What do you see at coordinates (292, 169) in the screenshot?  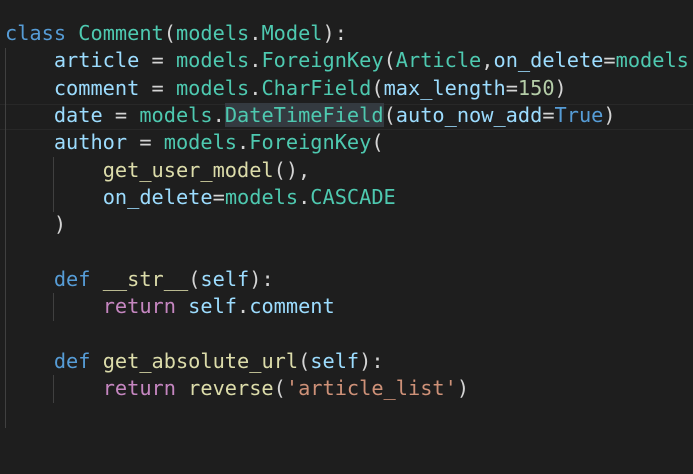 I see `code-token: (),` at bounding box center [292, 169].